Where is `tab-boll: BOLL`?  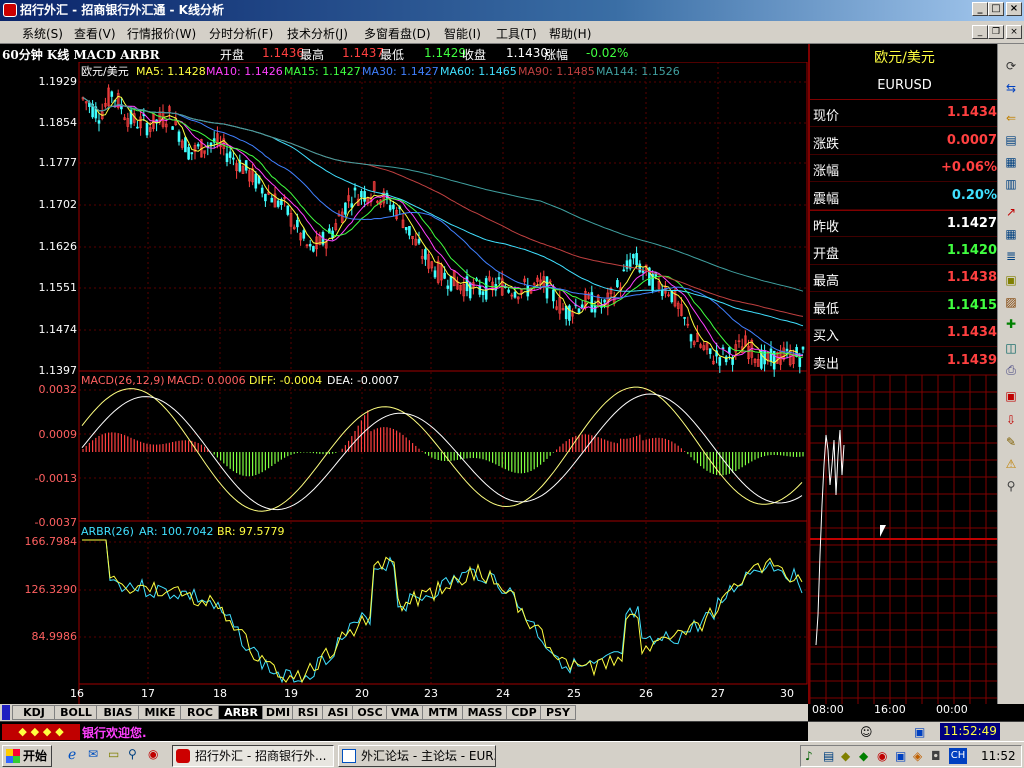 tab-boll: BOLL is located at coordinates (76, 712).